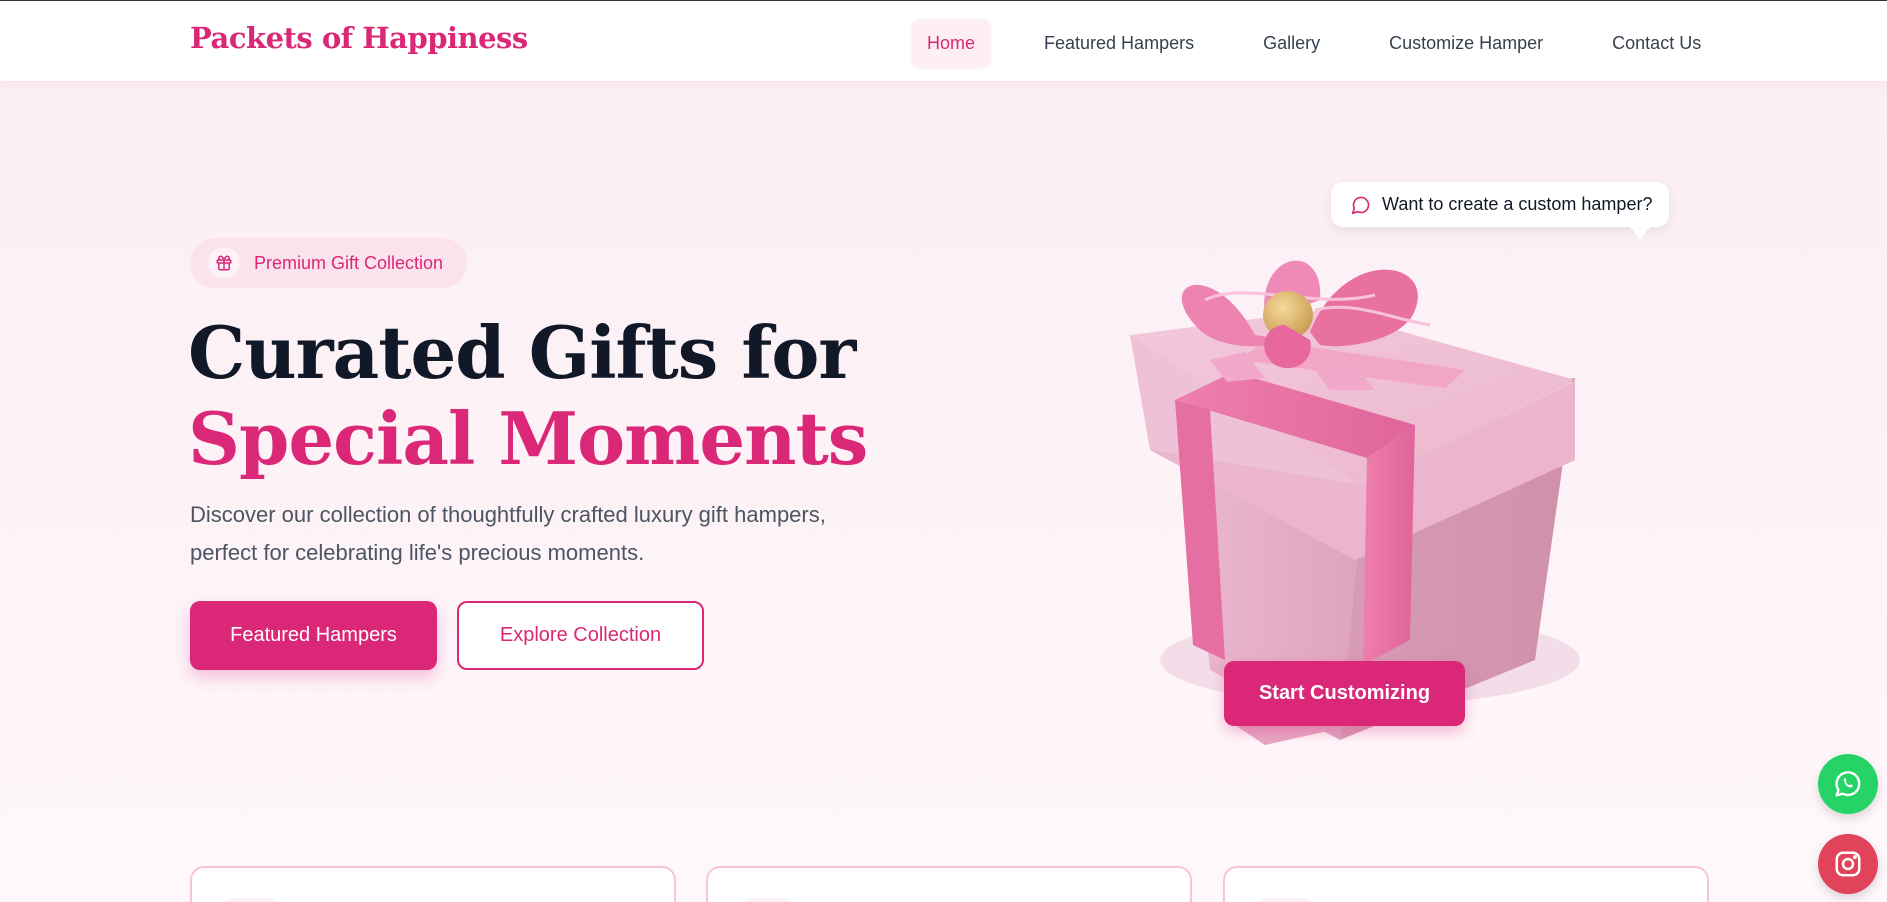 The height and width of the screenshot is (902, 1887). I want to click on whatsapp-icon, so click(1848, 784).